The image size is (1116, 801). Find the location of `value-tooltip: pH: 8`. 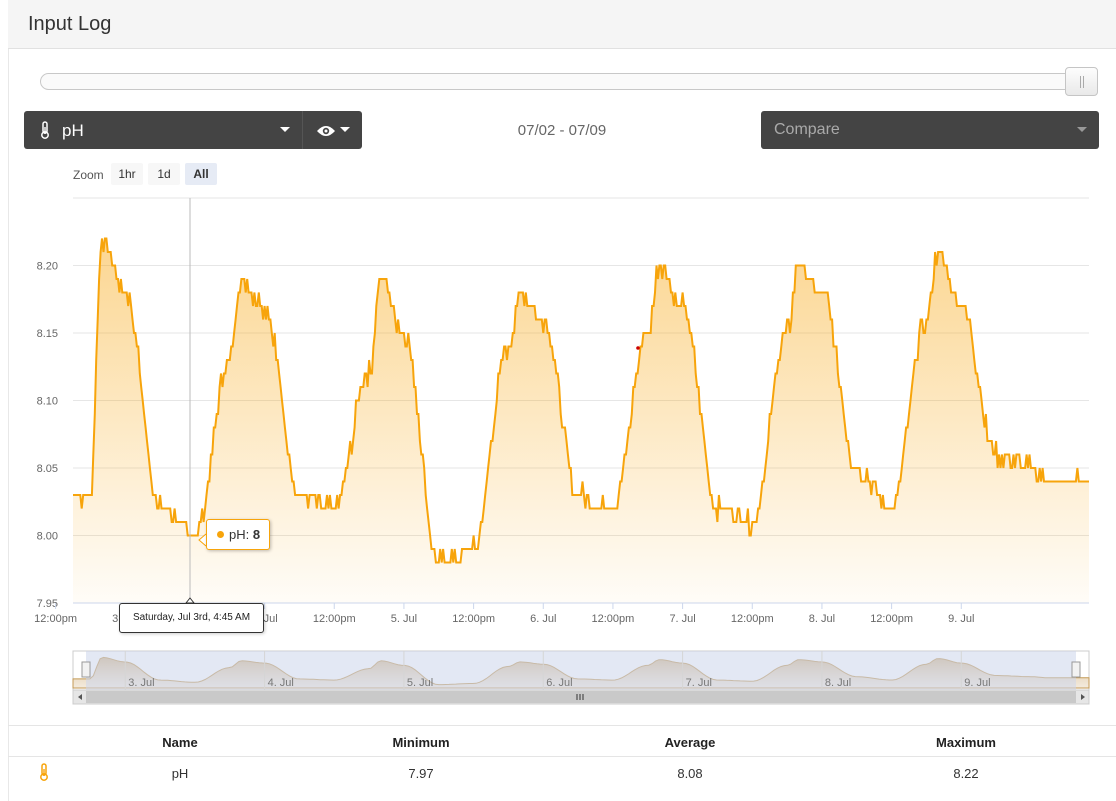

value-tooltip: pH: 8 is located at coordinates (238, 534).